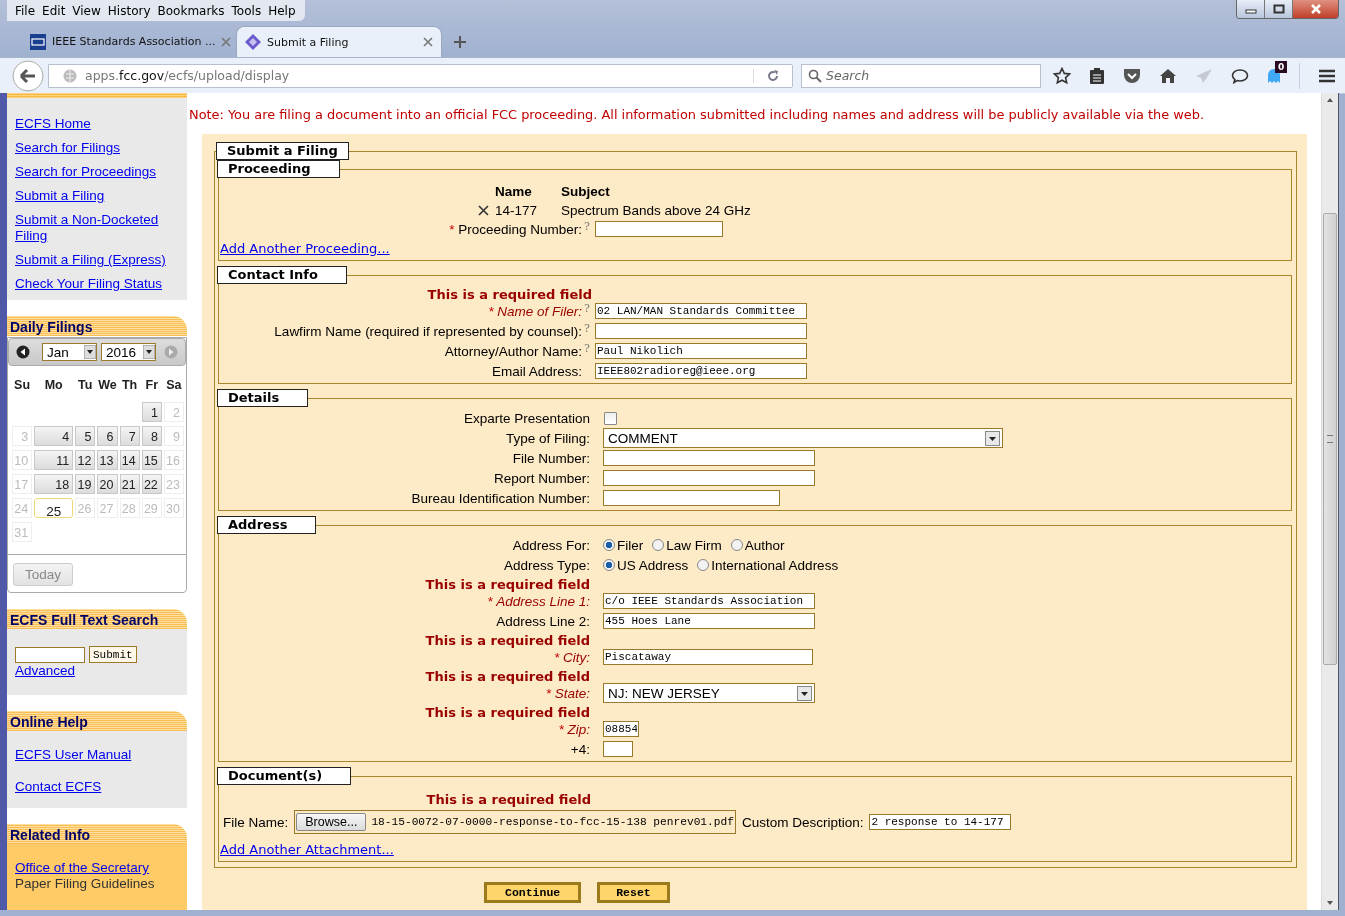 This screenshot has height=916, width=1345. I want to click on calendar-day: 14, so click(129, 459).